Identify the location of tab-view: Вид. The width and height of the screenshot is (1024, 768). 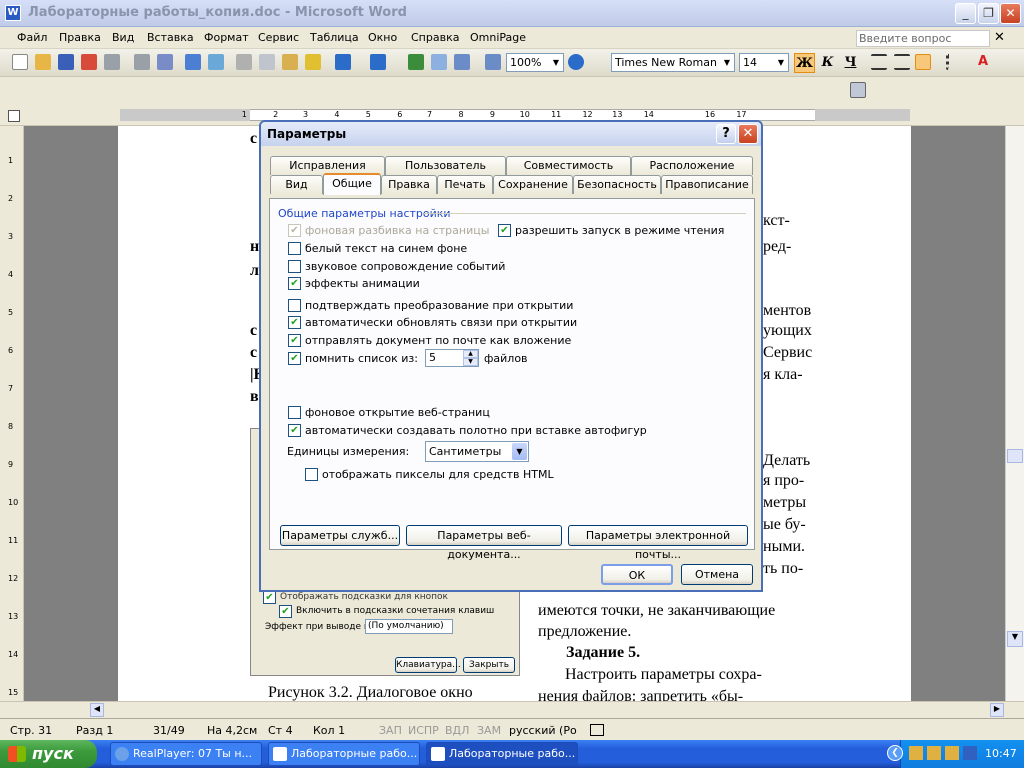
(296, 184).